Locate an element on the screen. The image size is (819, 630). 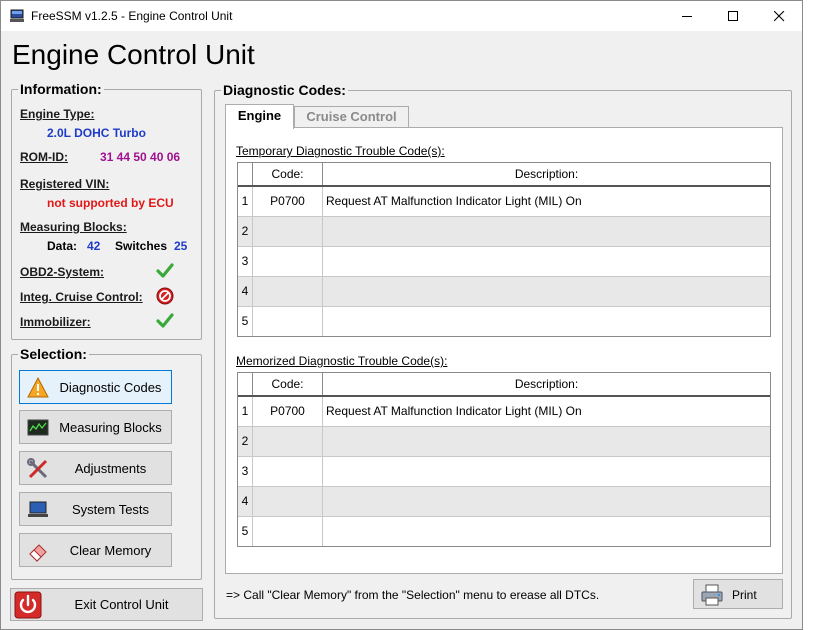
data-label: Data: is located at coordinates (62, 246).